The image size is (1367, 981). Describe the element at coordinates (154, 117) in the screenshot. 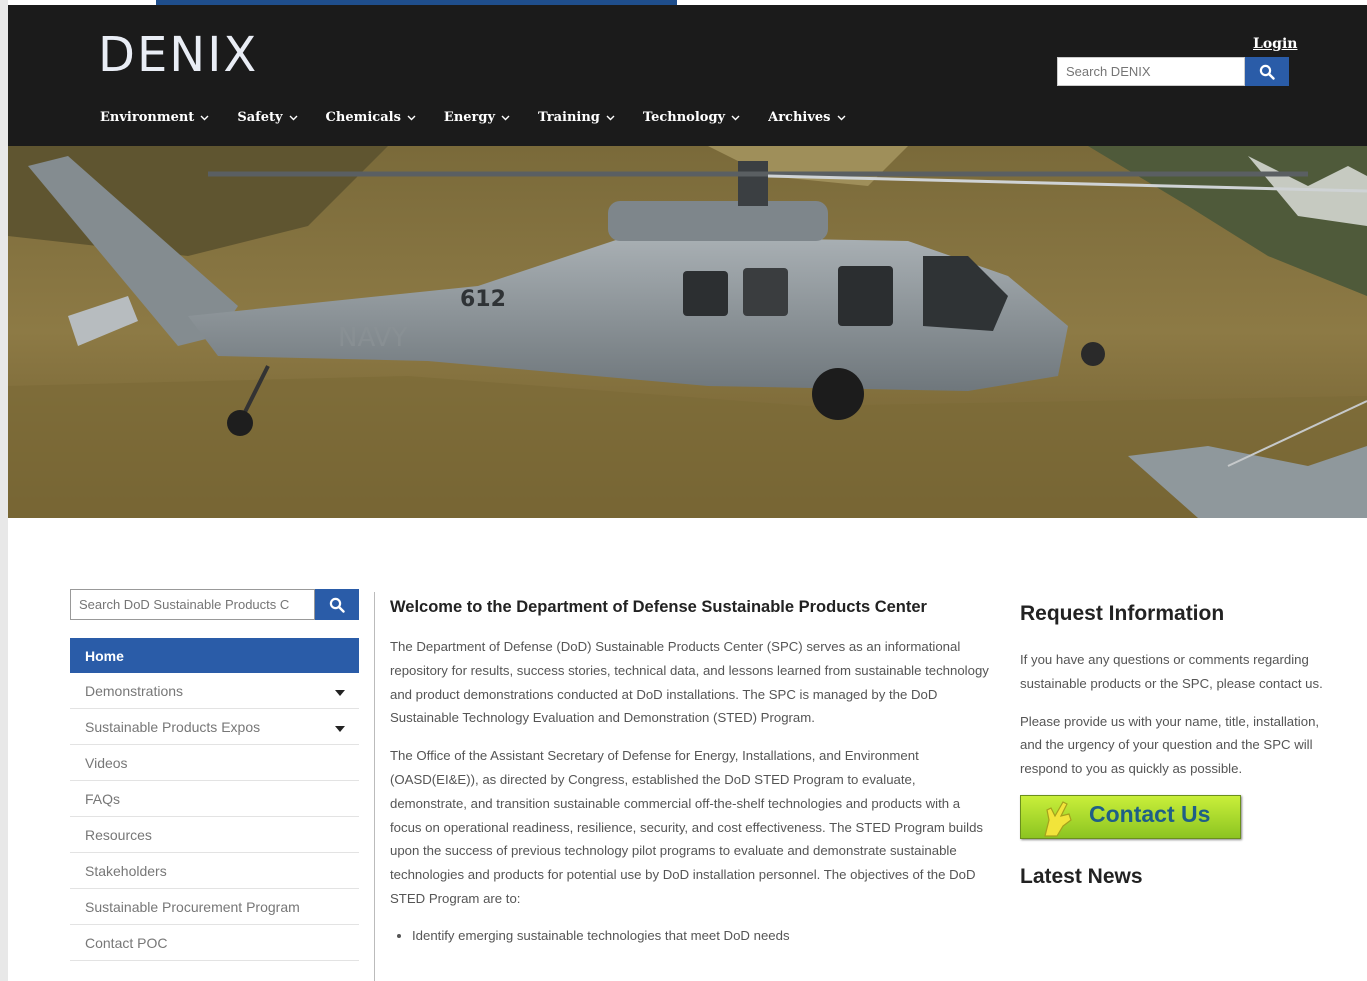

I see `nav-environment: Environment` at that location.